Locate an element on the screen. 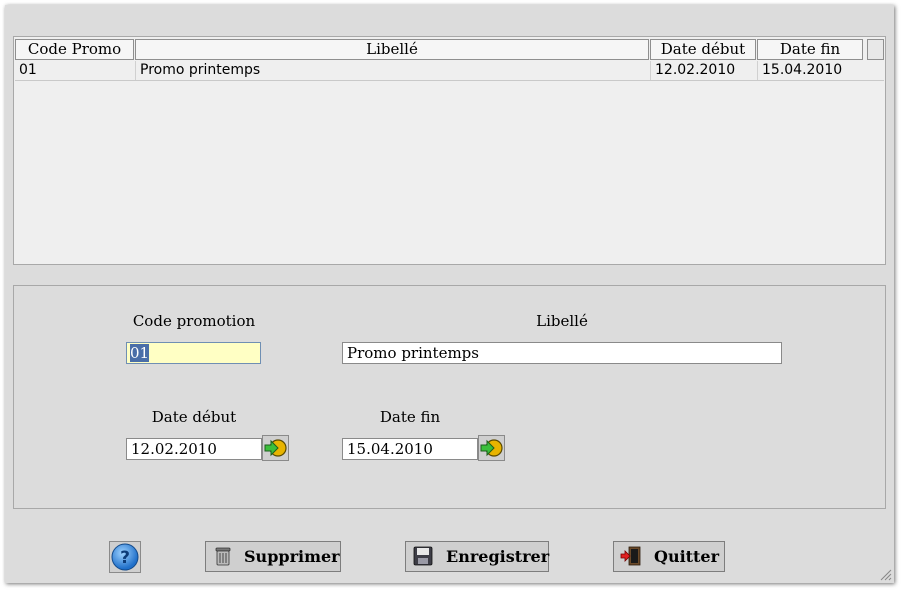 This screenshot has height=590, width=902. libelle-input: Promo printemps is located at coordinates (562, 353).